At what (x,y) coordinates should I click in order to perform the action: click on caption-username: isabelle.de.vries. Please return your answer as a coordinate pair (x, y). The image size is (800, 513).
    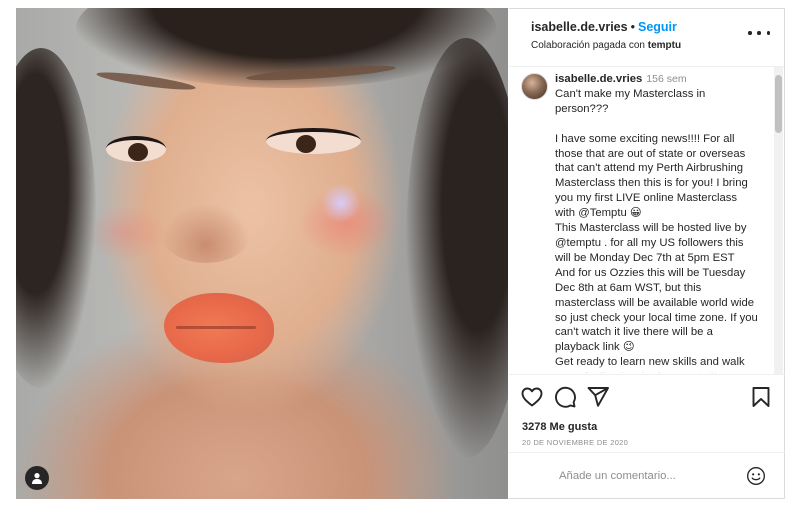
    Looking at the image, I should click on (598, 79).